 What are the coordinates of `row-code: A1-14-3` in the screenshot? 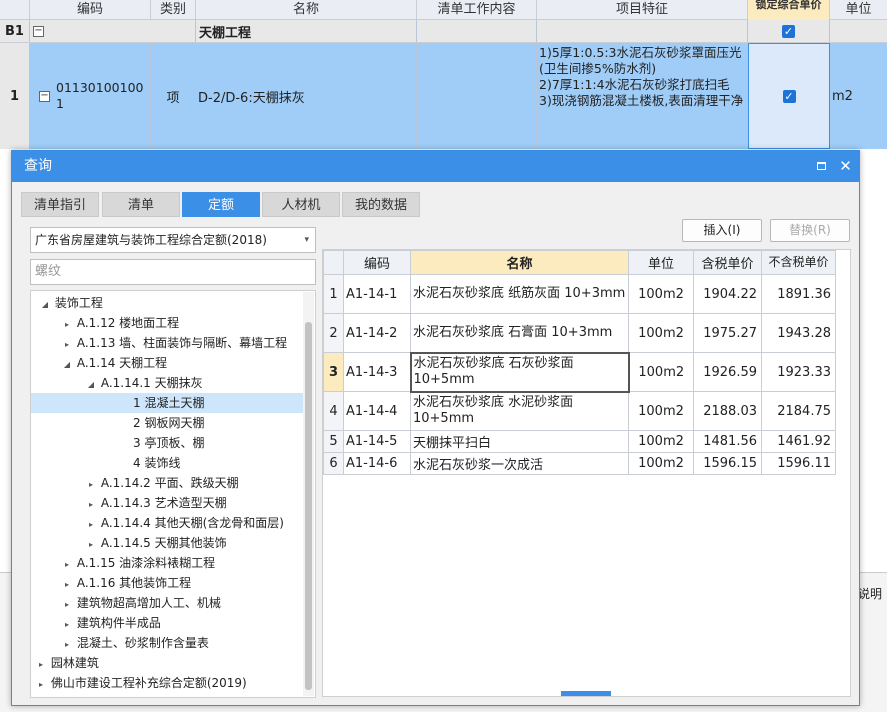 It's located at (377, 372).